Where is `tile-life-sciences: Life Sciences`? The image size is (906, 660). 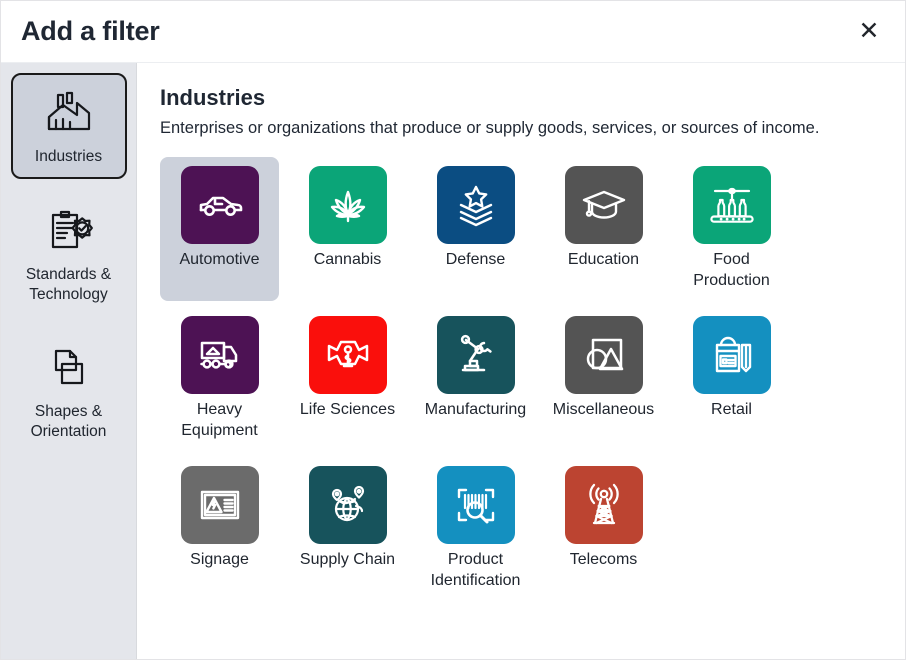
tile-life-sciences: Life Sciences is located at coordinates (347, 367).